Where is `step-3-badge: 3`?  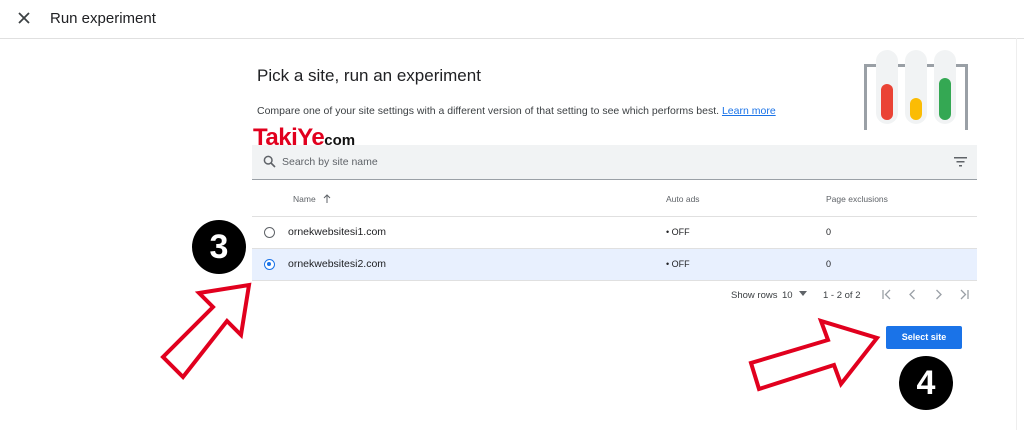 step-3-badge: 3 is located at coordinates (219, 247).